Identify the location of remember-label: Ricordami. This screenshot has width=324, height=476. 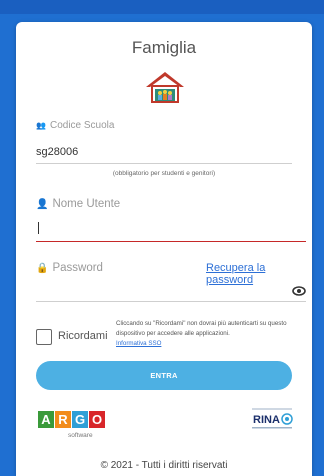
(83, 336).